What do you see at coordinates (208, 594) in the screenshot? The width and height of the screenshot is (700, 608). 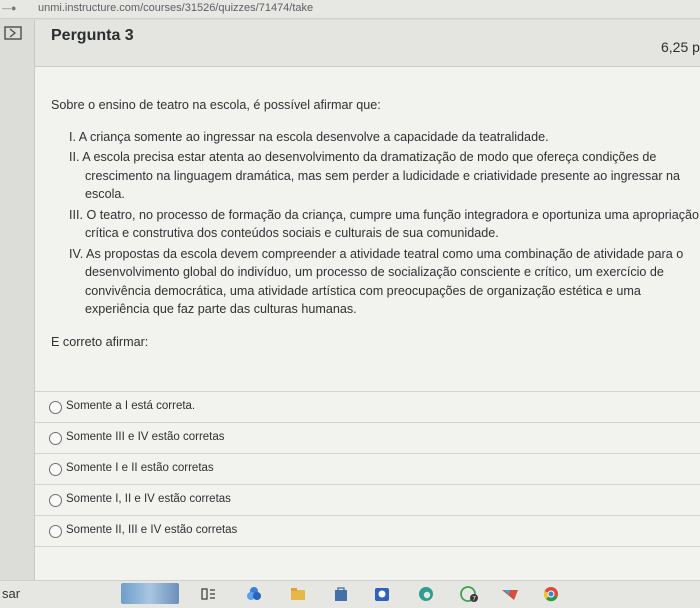 I see `task-view-icon` at bounding box center [208, 594].